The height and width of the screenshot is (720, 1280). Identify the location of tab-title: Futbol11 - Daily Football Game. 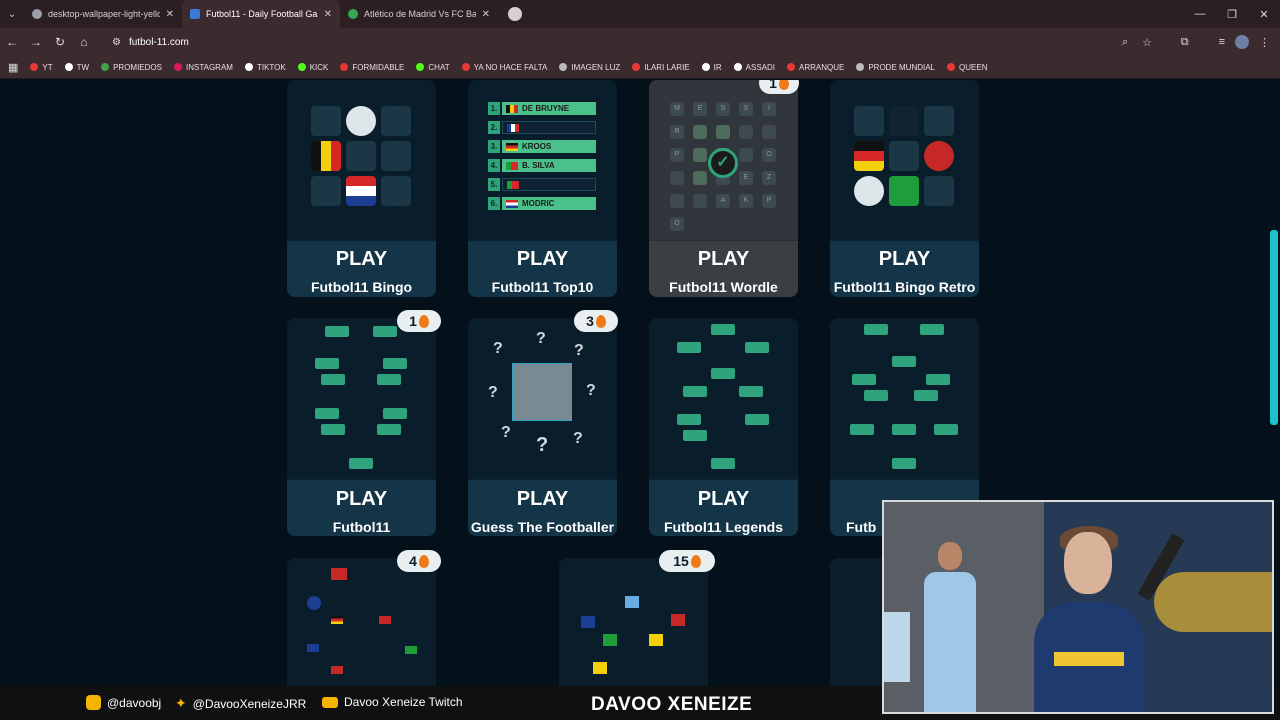
(262, 14).